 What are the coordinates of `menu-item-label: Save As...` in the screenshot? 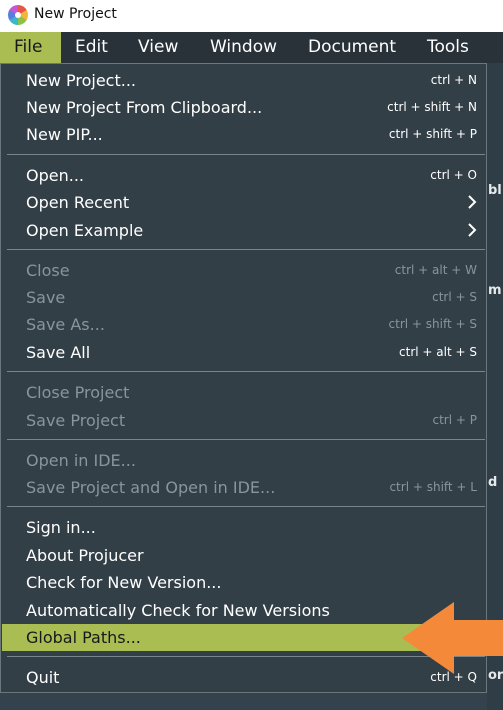 It's located at (65, 324).